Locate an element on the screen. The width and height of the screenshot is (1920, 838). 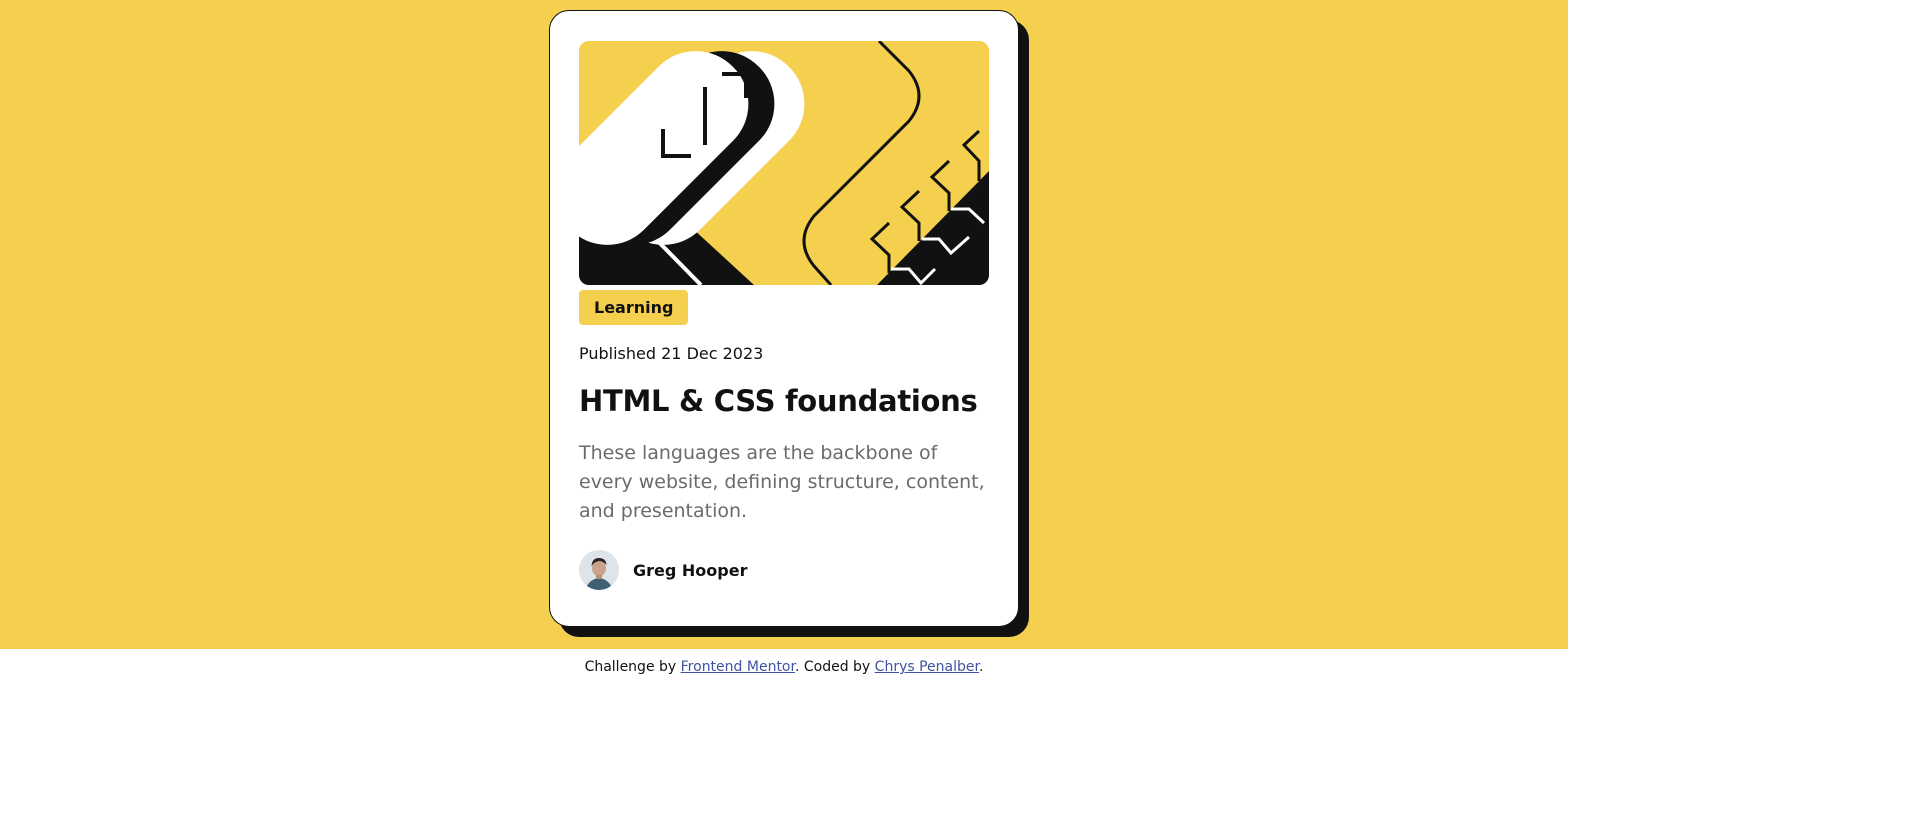
category-tag: Learning is located at coordinates (634, 307).